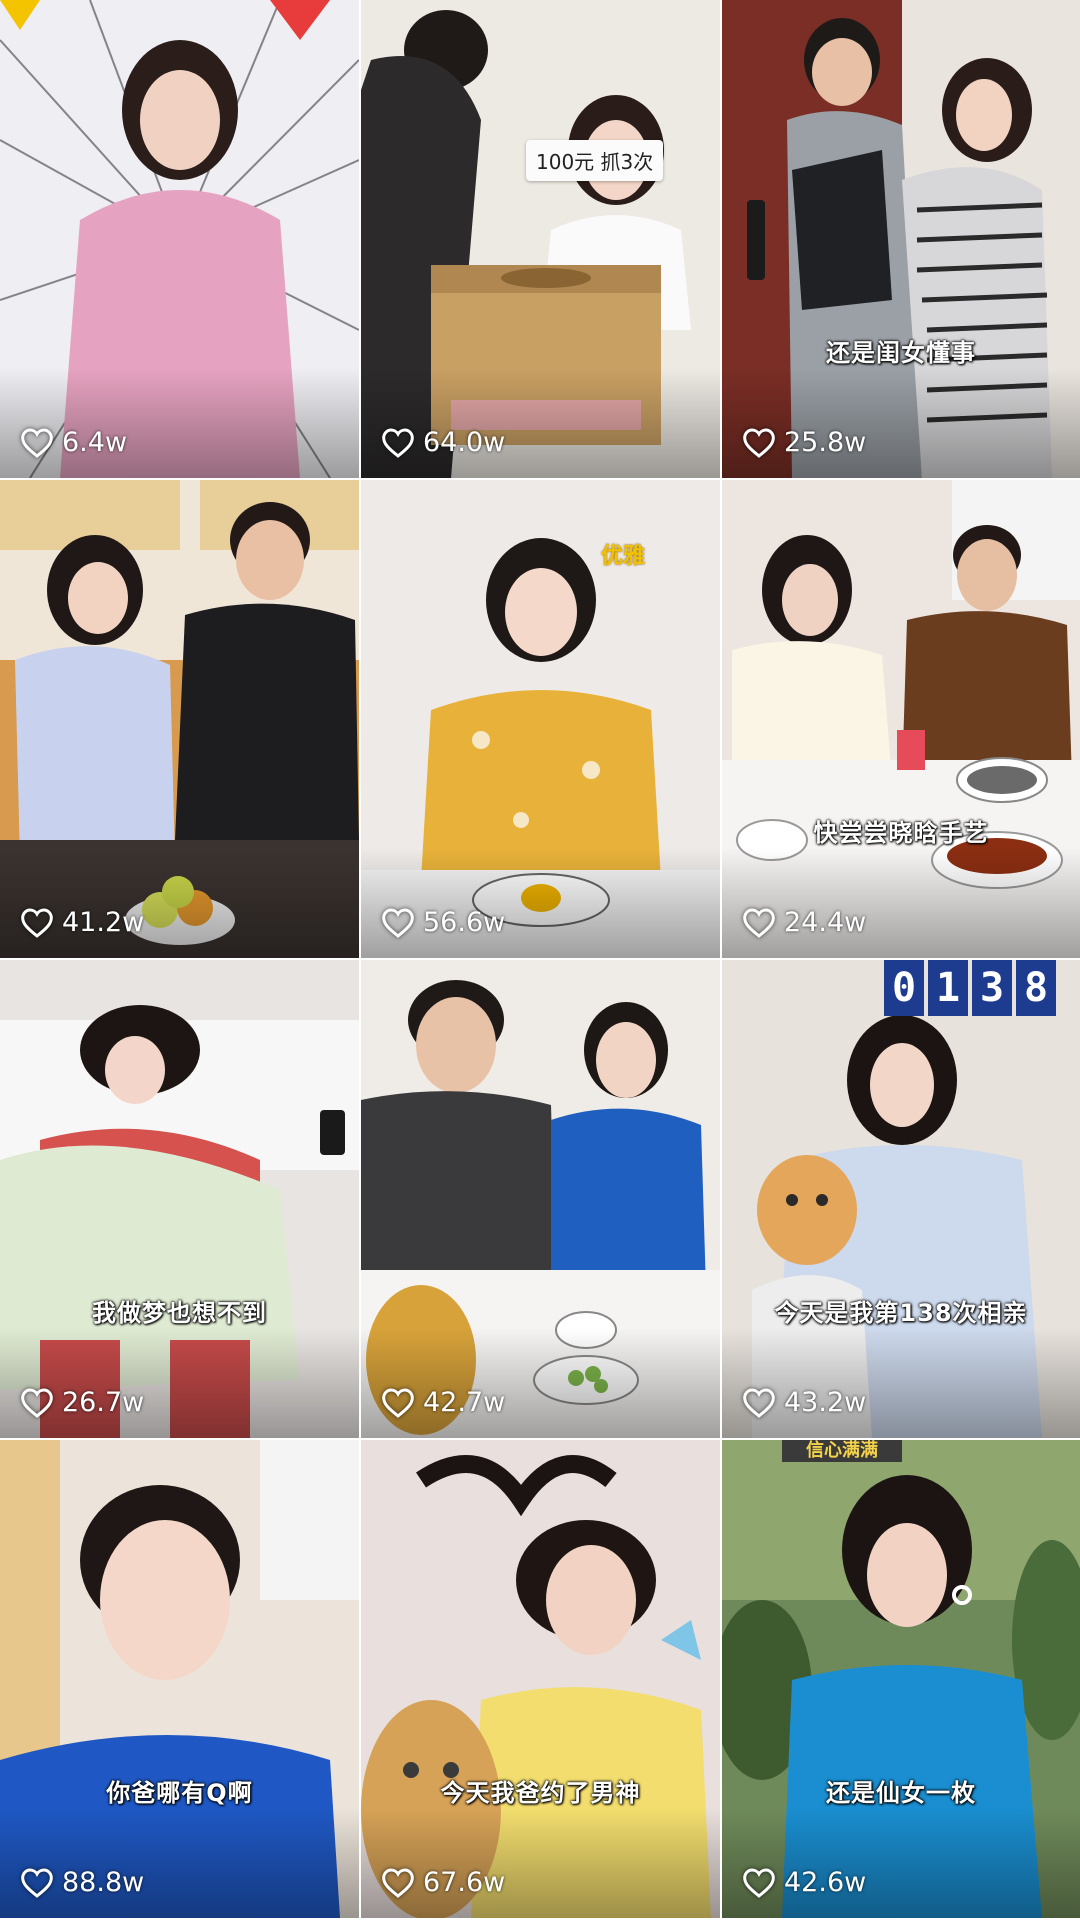 The image size is (1080, 1924). What do you see at coordinates (464, 442) in the screenshot?
I see `like-count-value: 64.0w` at bounding box center [464, 442].